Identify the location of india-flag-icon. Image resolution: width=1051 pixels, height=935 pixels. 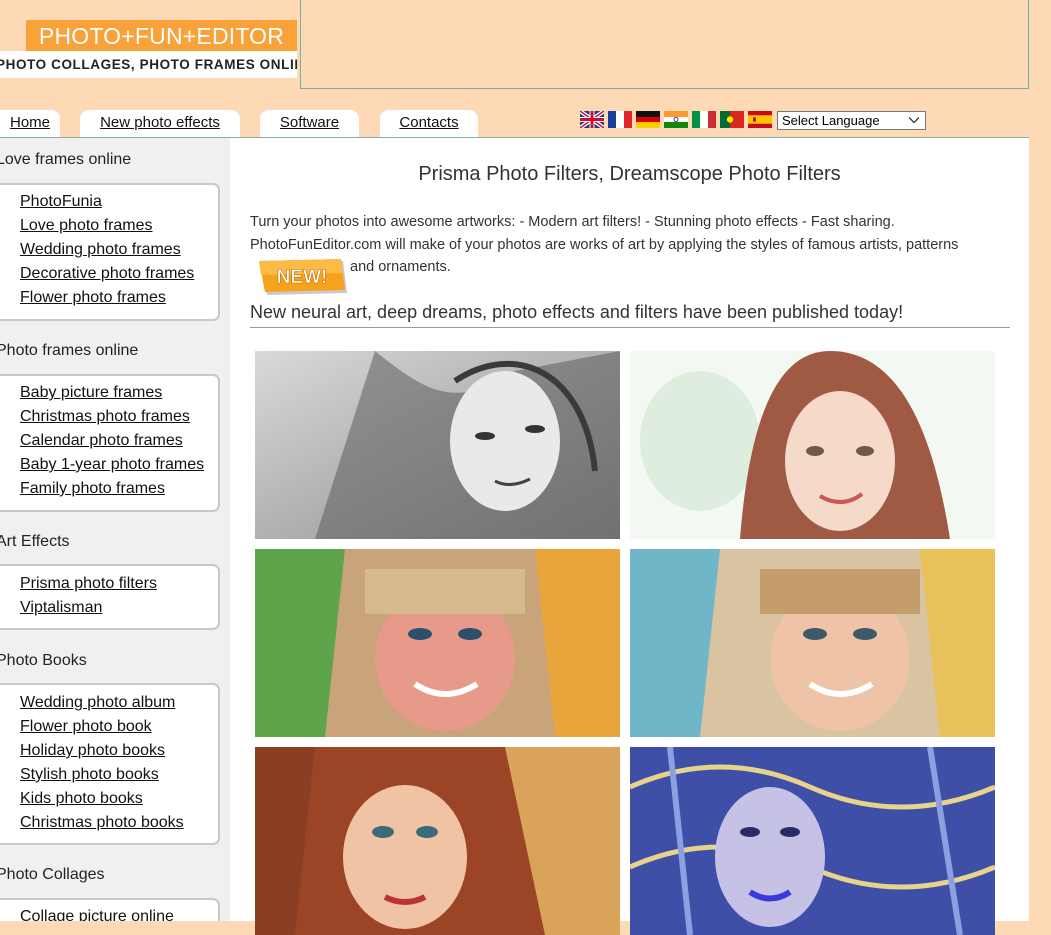
(676, 119).